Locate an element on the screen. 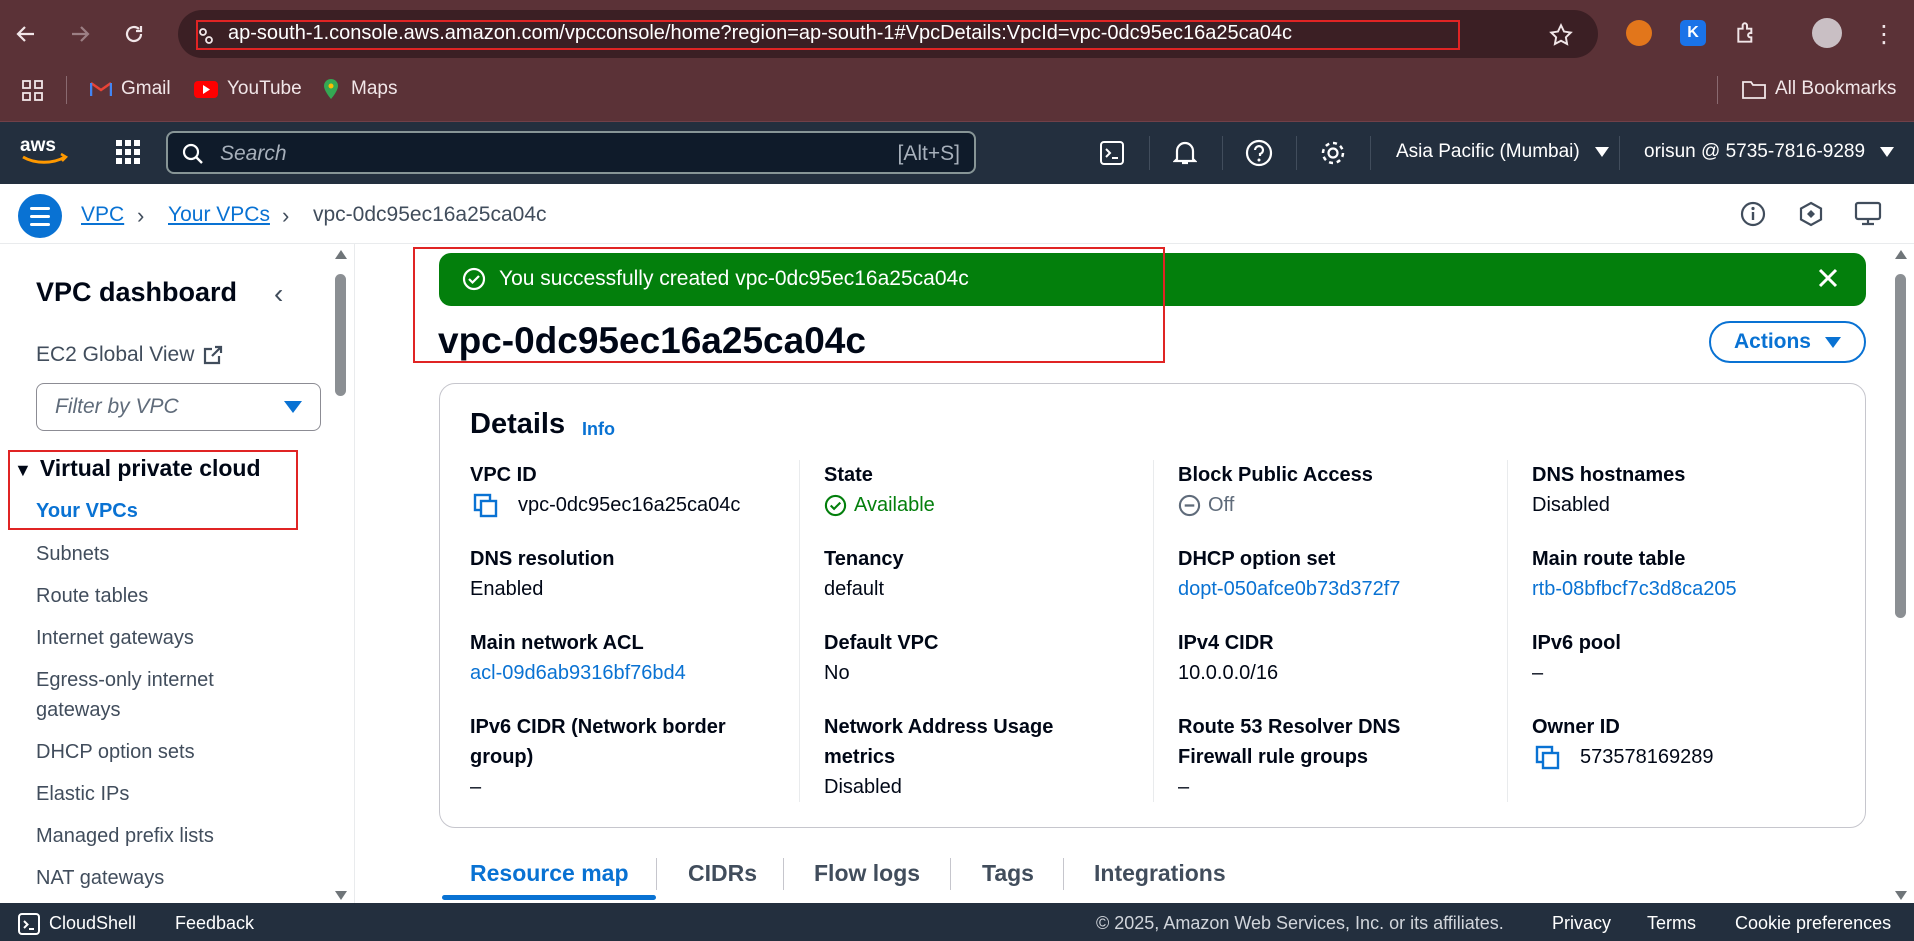 The image size is (1914, 941). bookmark-star-icon is located at coordinates (1561, 37).